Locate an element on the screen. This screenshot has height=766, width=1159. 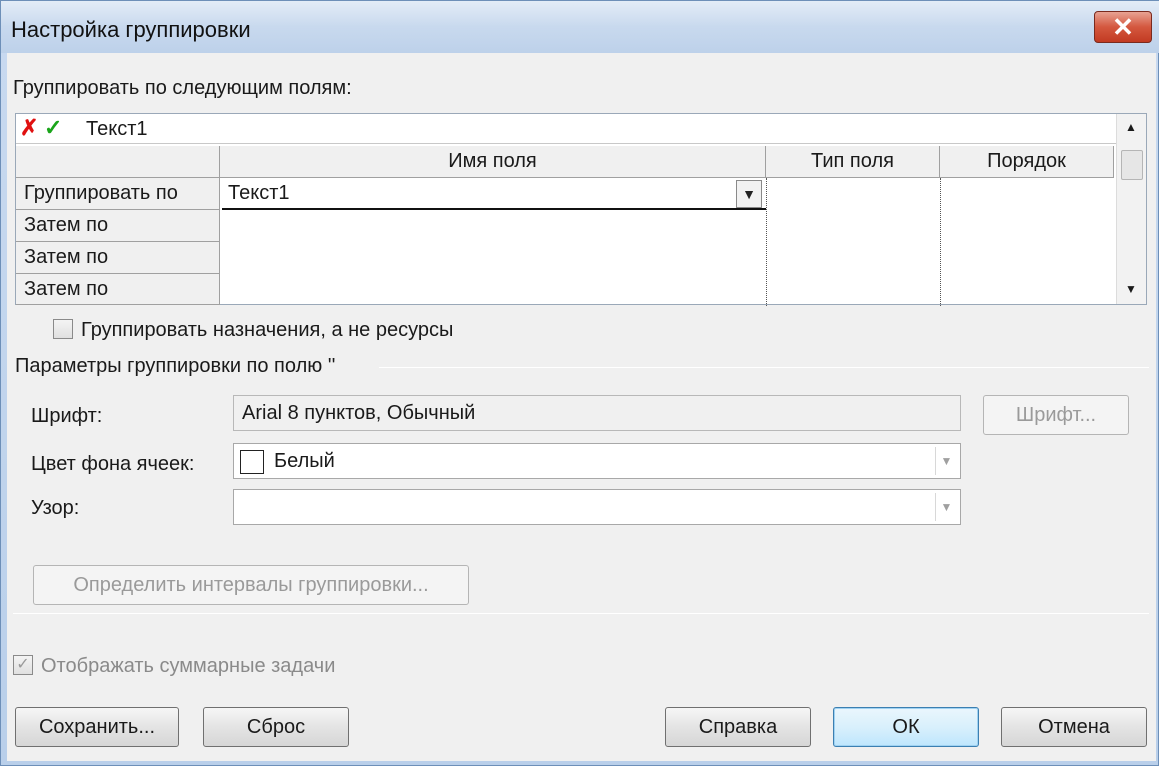
dialog-title: Настройка группировки is located at coordinates (131, 29).